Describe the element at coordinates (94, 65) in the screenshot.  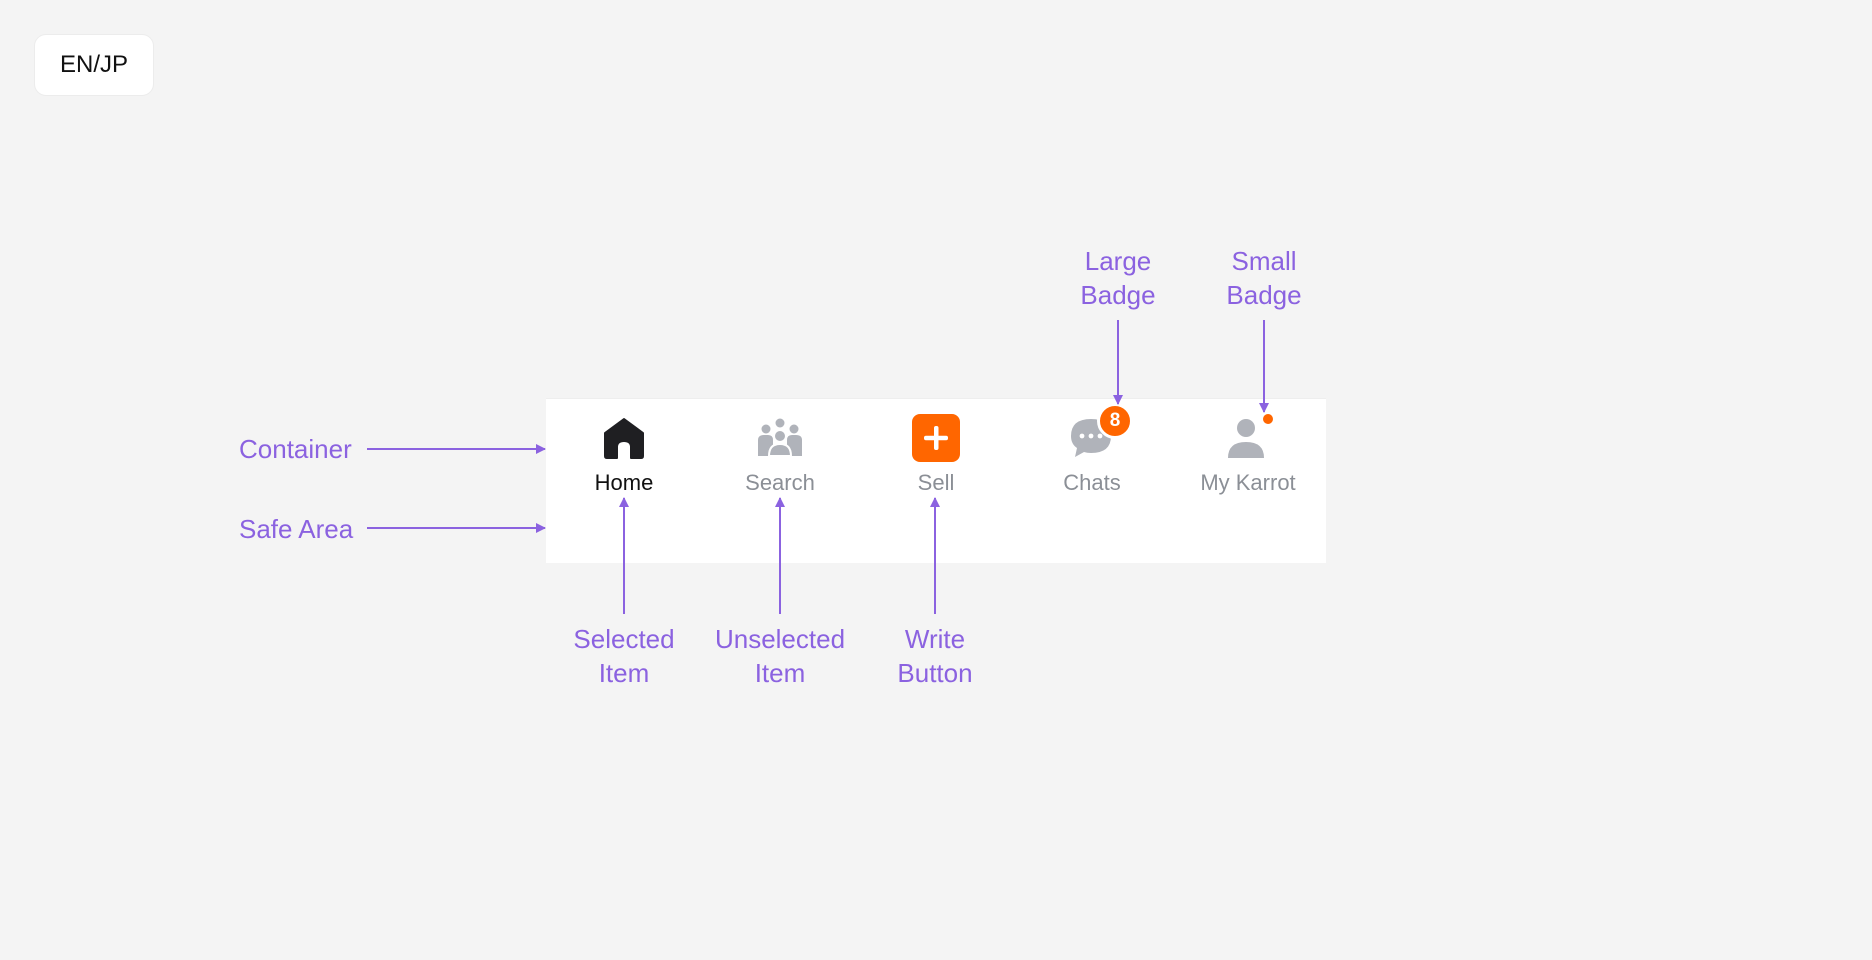
I see `language-toggle-button: EN/JP` at that location.